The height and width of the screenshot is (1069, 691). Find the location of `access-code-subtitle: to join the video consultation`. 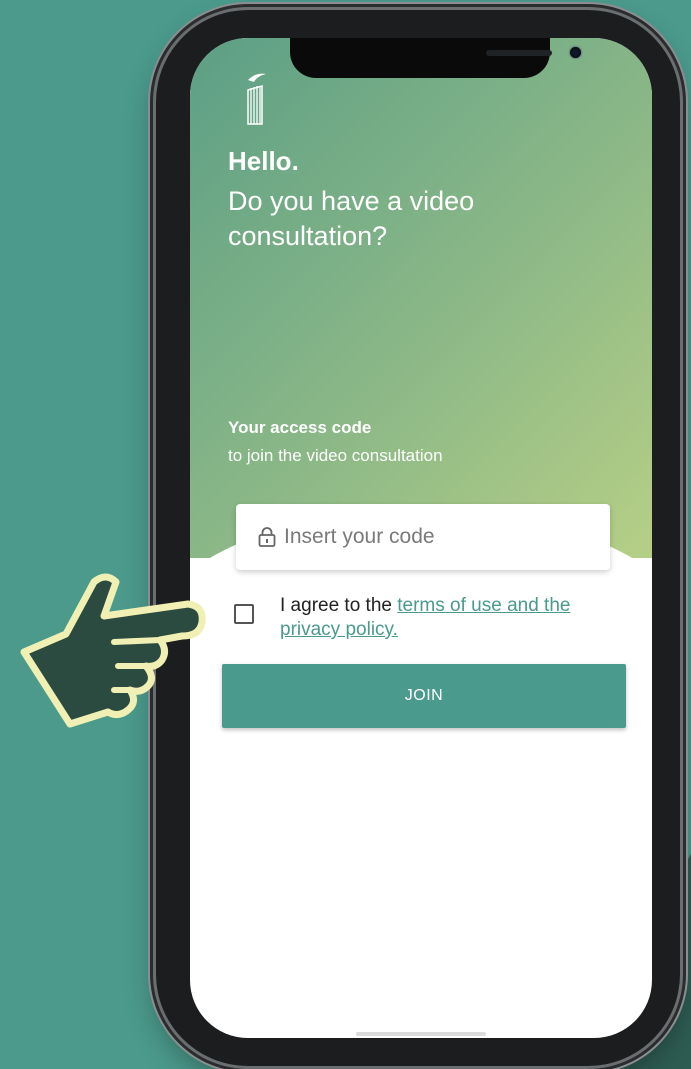

access-code-subtitle: to join the video consultation is located at coordinates (335, 455).